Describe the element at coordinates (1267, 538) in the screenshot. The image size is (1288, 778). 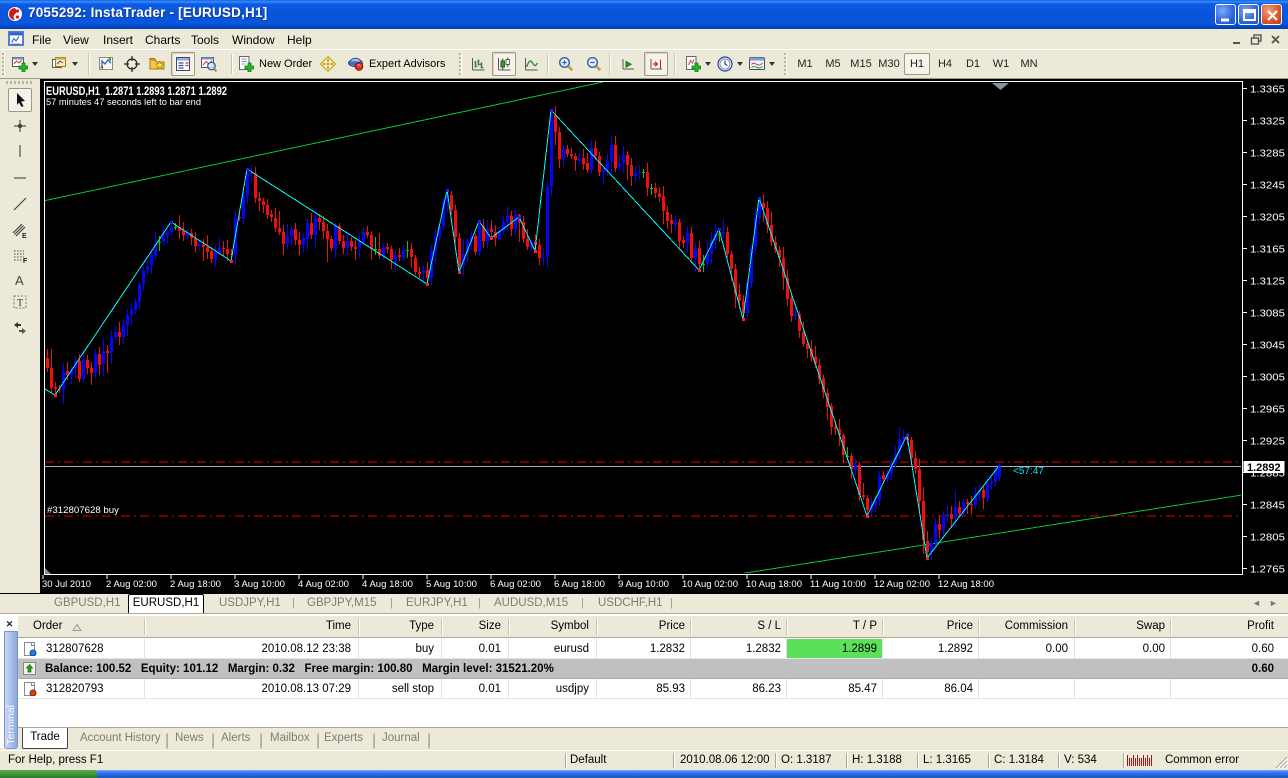
I see `svg-text: 1.2805` at that location.